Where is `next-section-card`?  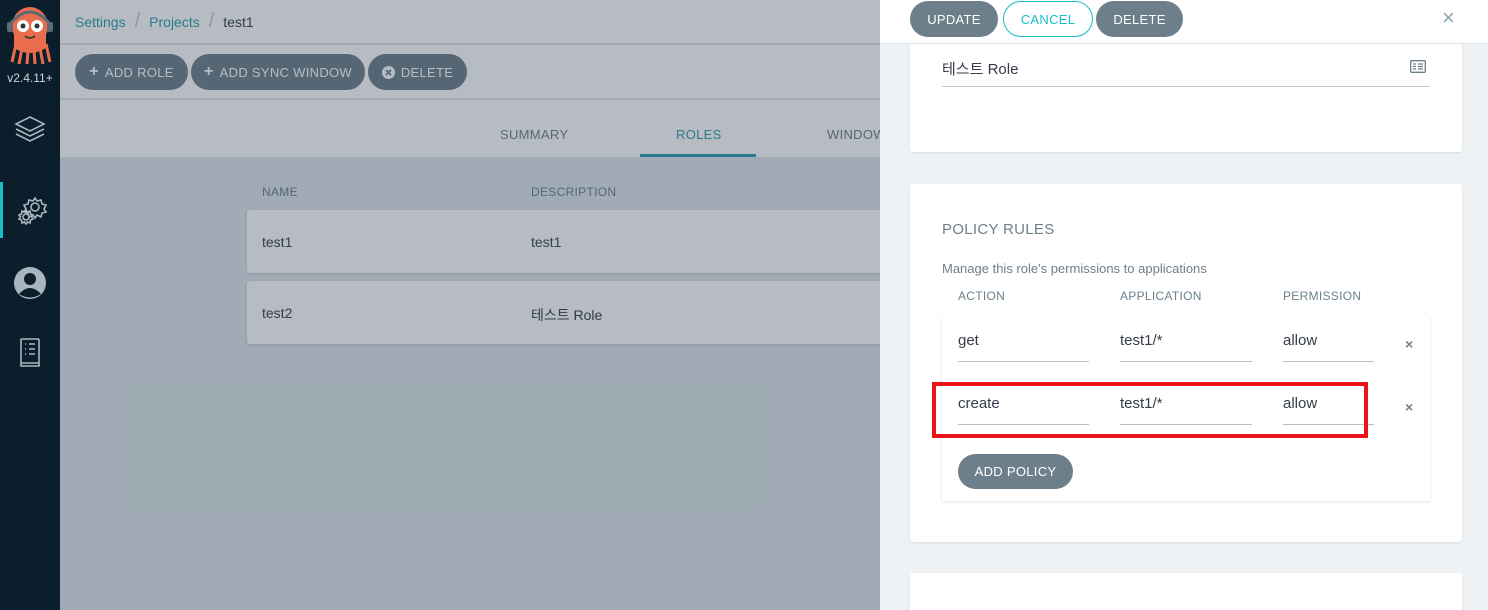 next-section-card is located at coordinates (1186, 591).